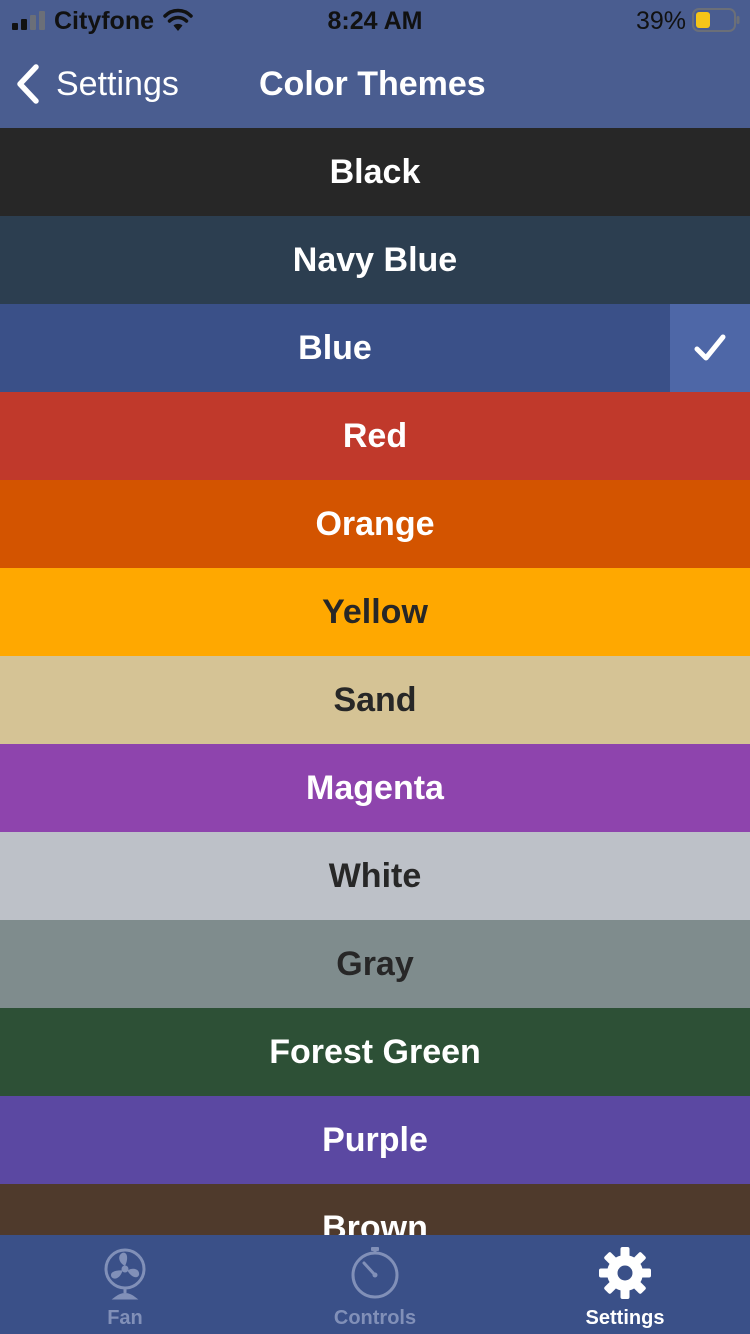  What do you see at coordinates (375, 1273) in the screenshot?
I see `gauge-icon` at bounding box center [375, 1273].